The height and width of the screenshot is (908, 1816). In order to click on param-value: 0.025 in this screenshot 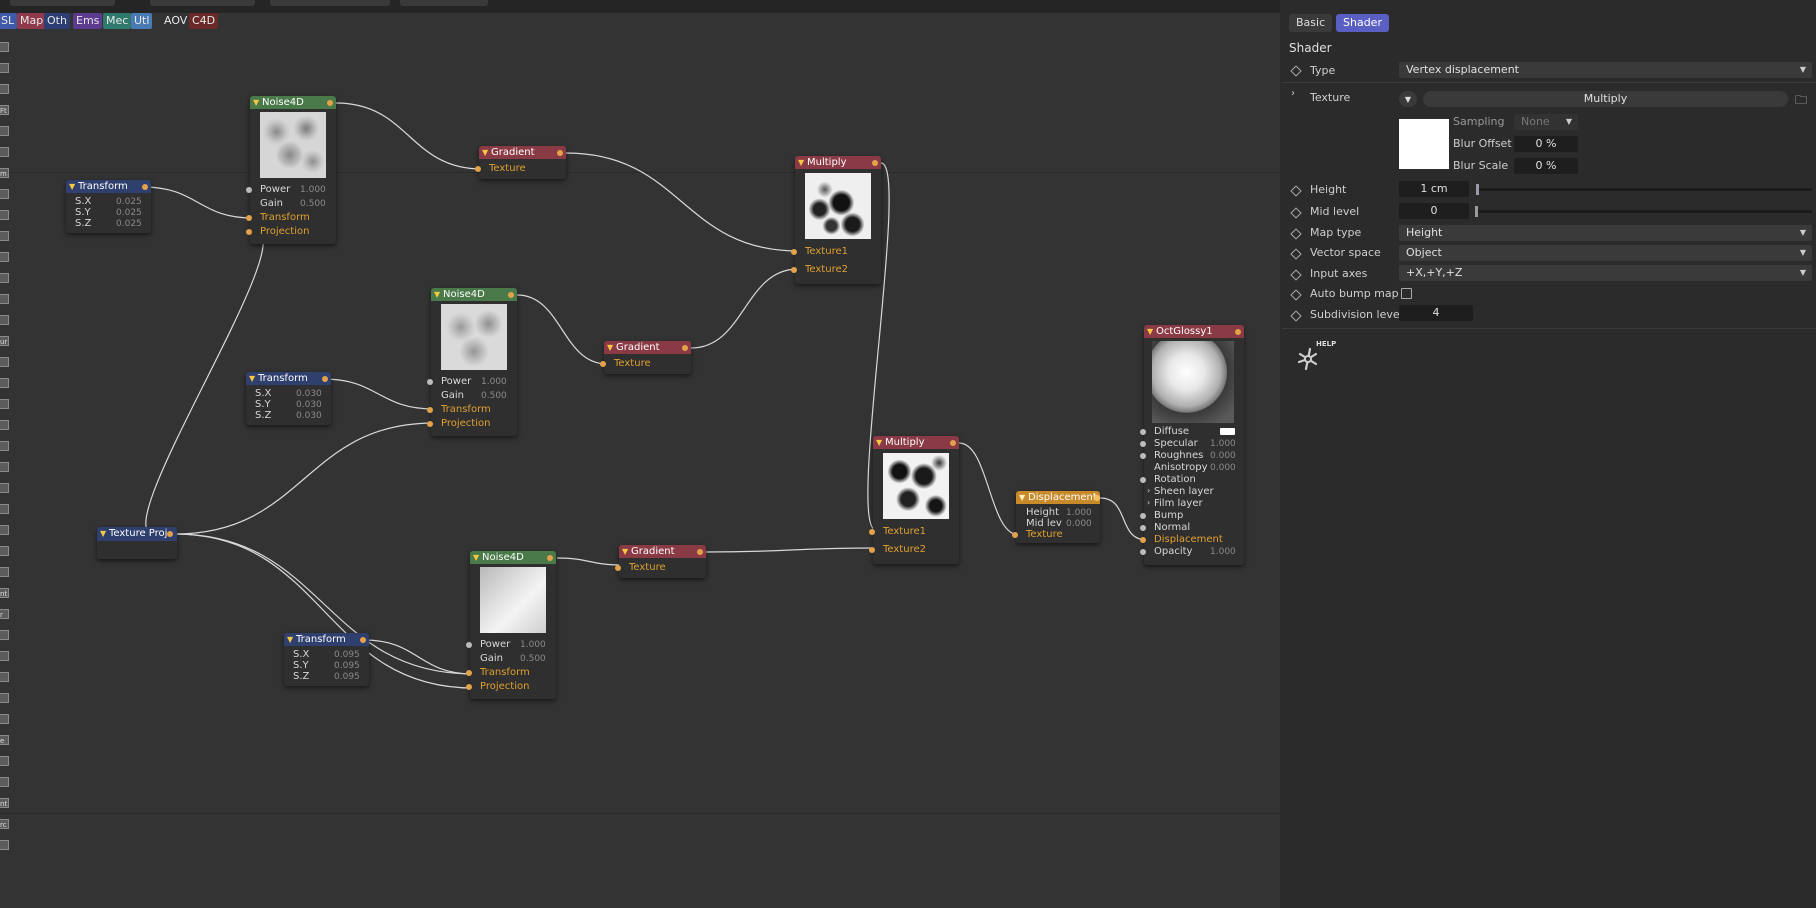, I will do `click(129, 213)`.